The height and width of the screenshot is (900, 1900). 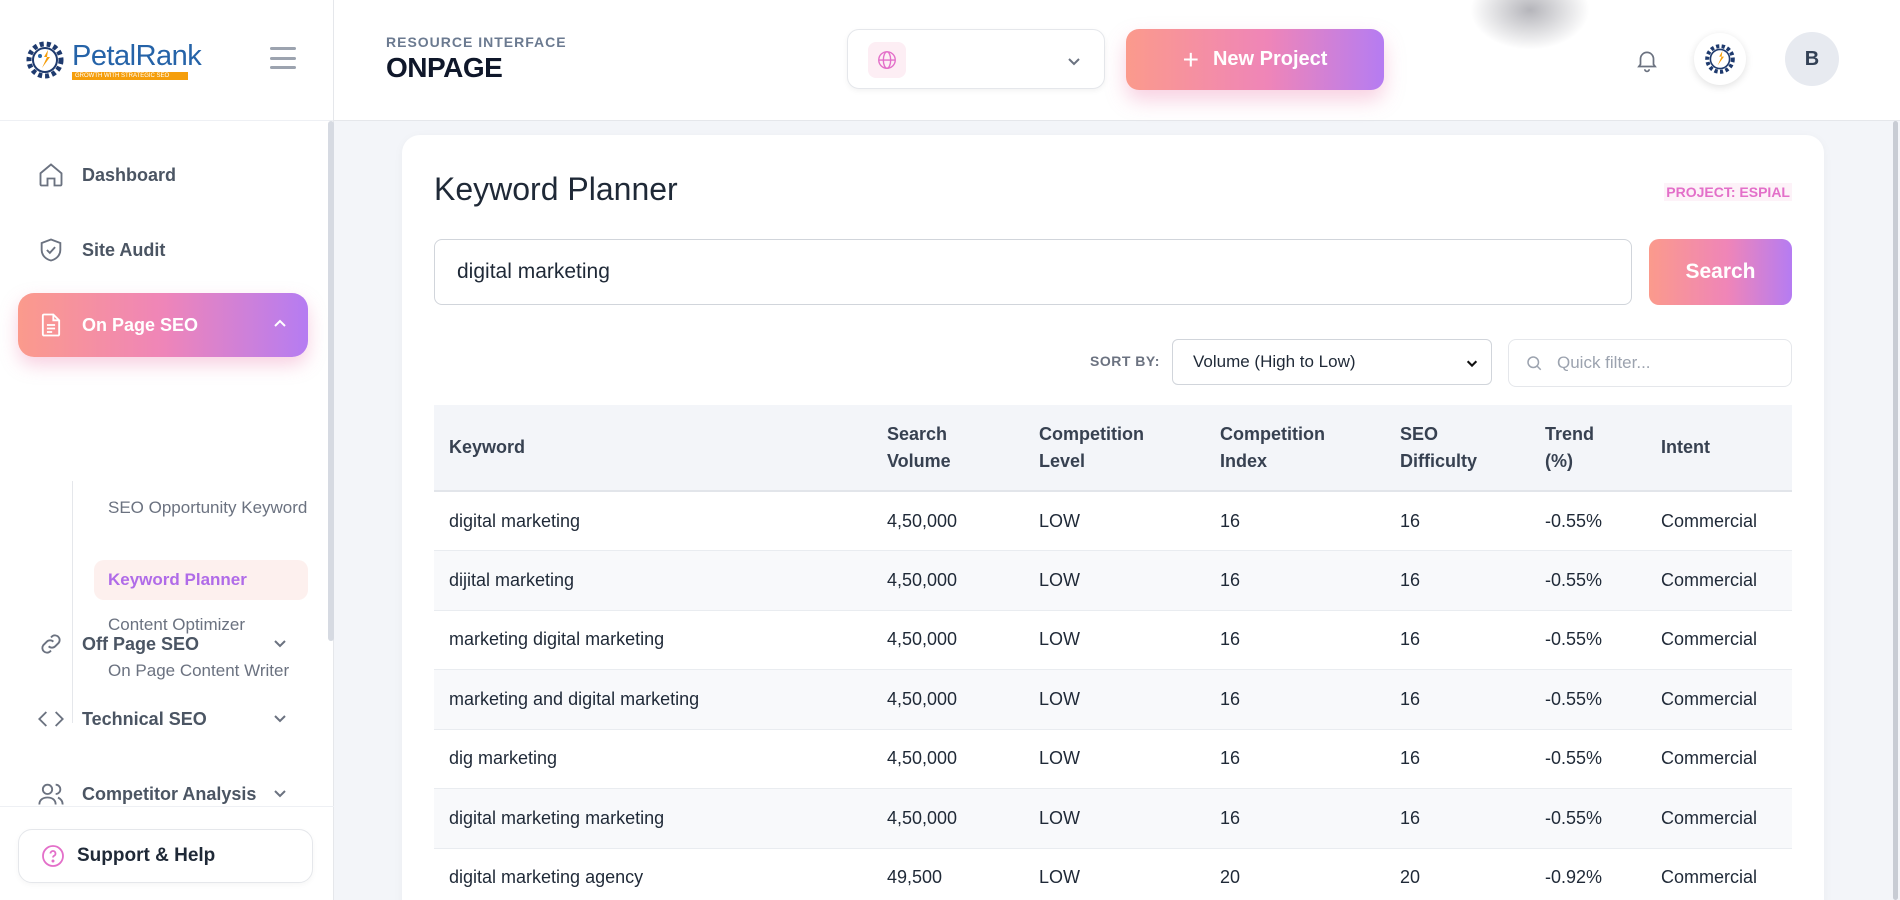 What do you see at coordinates (1410, 877) in the screenshot?
I see `cell-seo-difficulty: 20` at bounding box center [1410, 877].